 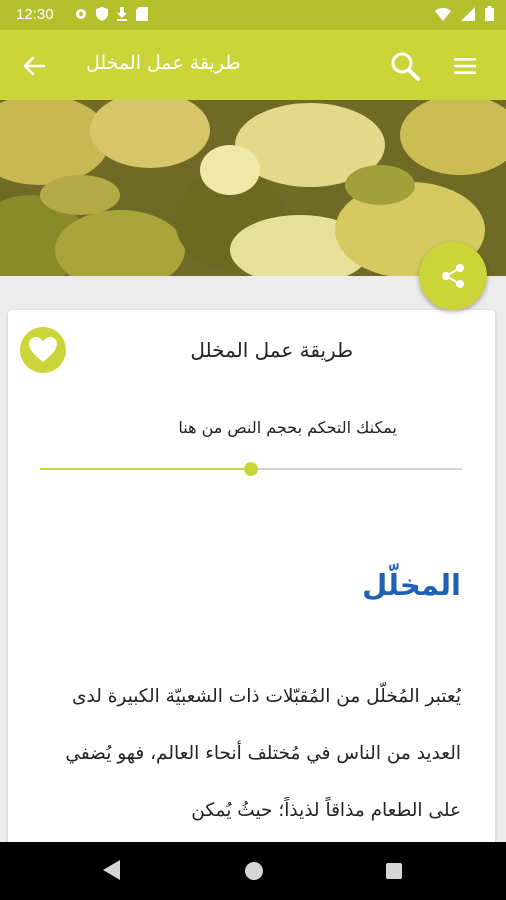 I want to click on heart-icon, so click(x=43, y=349).